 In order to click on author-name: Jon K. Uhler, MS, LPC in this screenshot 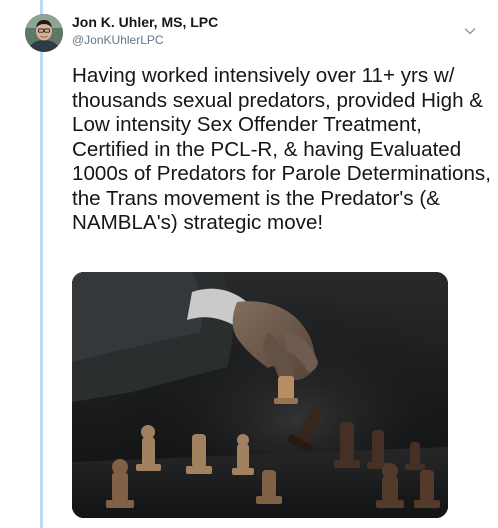, I will do `click(145, 22)`.